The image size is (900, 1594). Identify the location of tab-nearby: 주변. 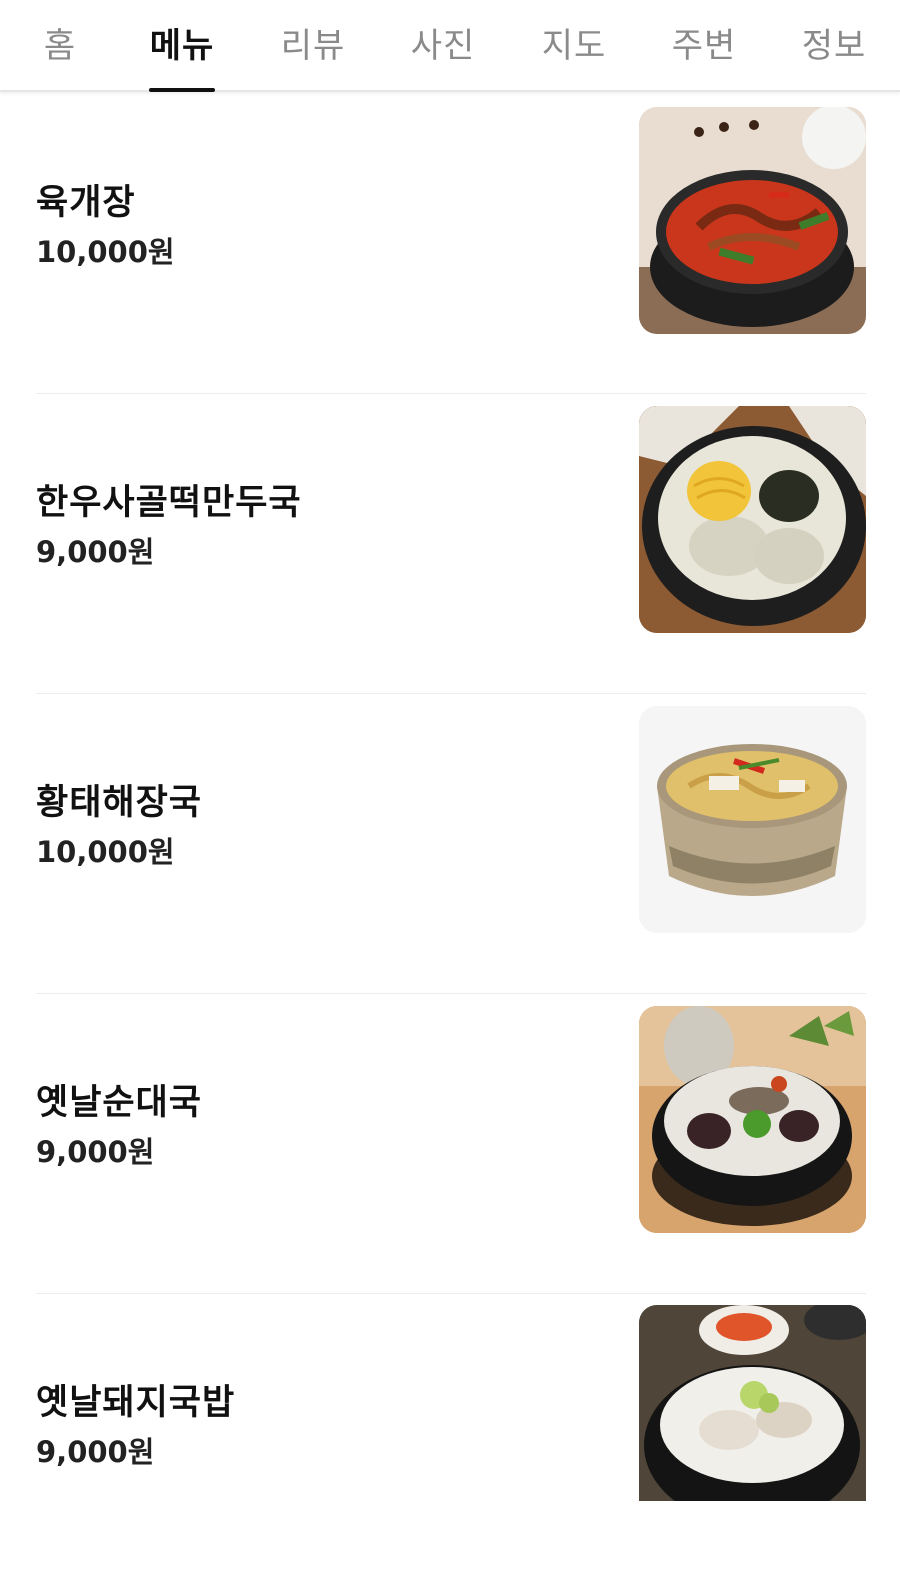
(704, 55).